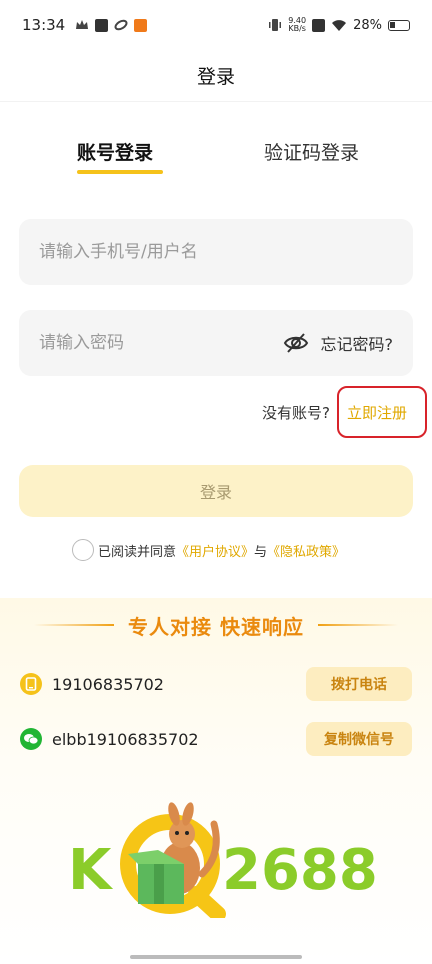  Describe the element at coordinates (357, 343) in the screenshot. I see `forgot-password-link: 忘记密码?` at that location.